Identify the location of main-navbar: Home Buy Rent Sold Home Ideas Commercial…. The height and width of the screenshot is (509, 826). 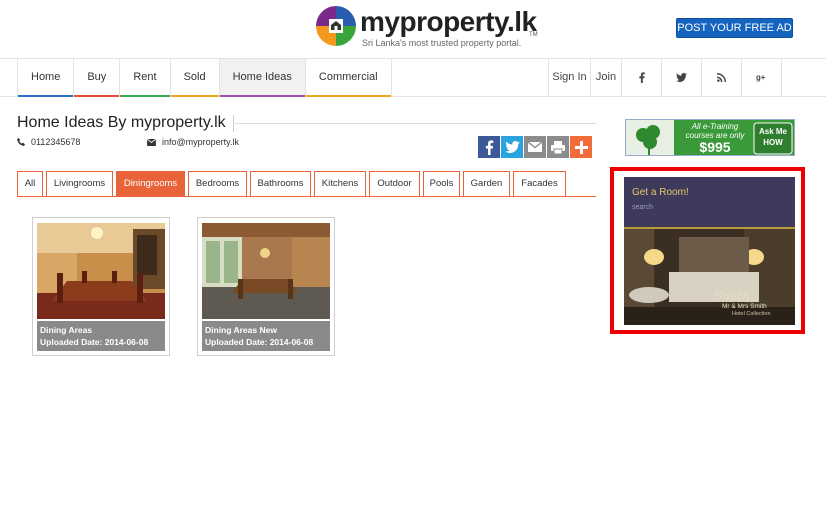
(413, 77).